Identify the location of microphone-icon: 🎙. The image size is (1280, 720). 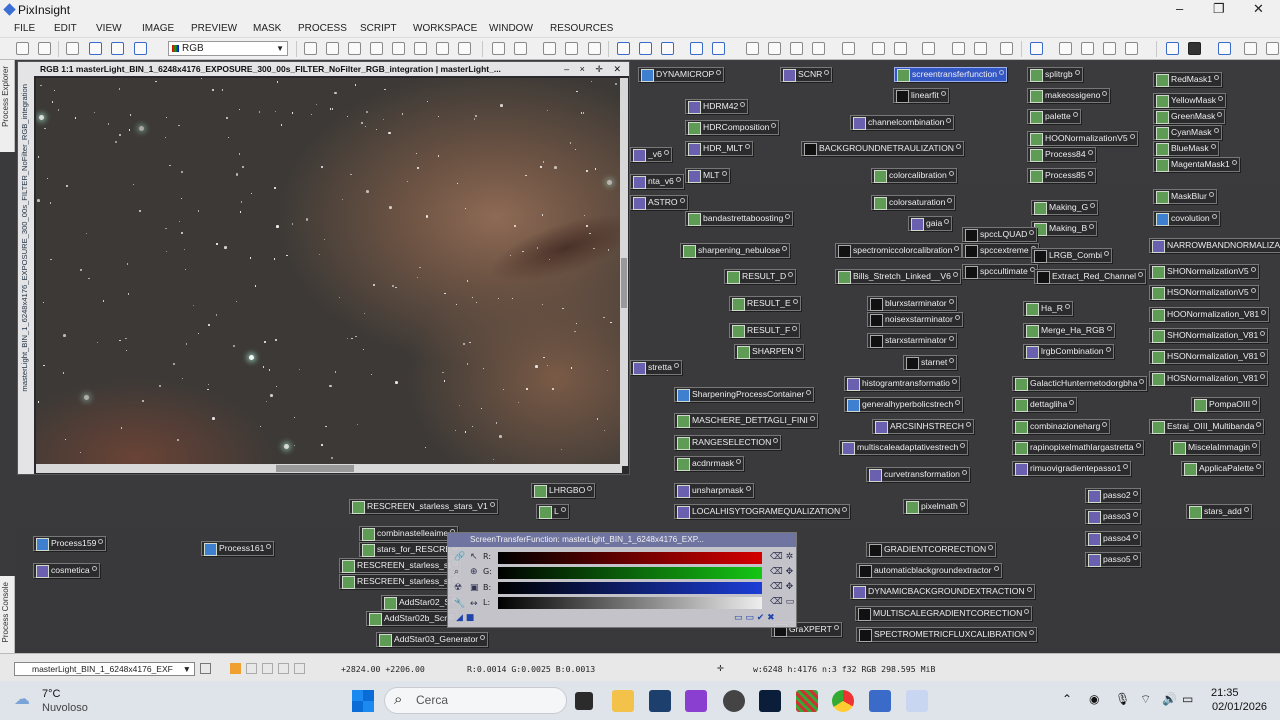
(1122, 699).